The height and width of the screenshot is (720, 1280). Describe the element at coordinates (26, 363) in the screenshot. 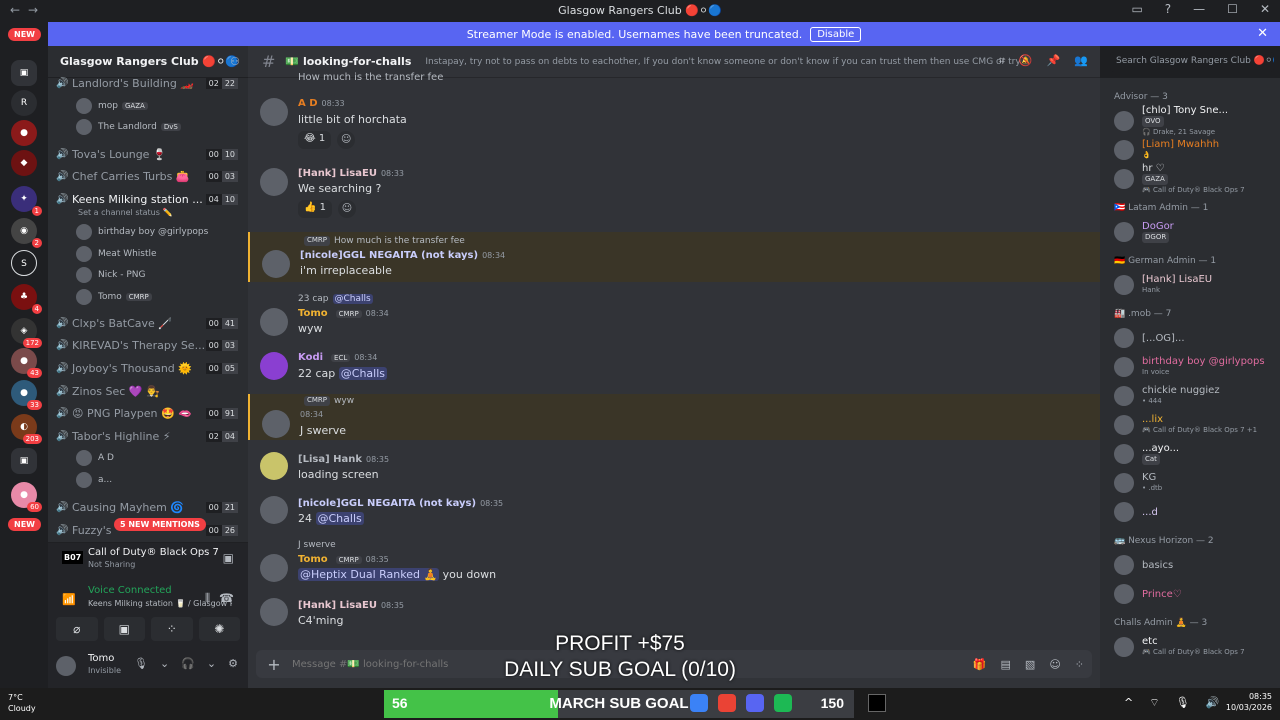

I see `server-icon: ● 43` at that location.